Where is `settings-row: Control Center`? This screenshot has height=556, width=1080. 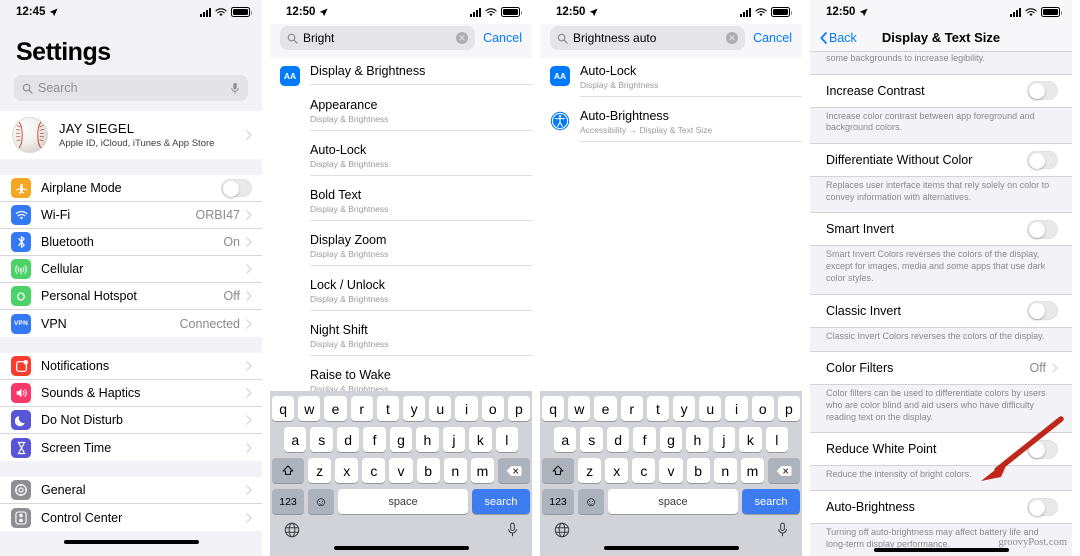
settings-row: Control Center is located at coordinates (131, 517).